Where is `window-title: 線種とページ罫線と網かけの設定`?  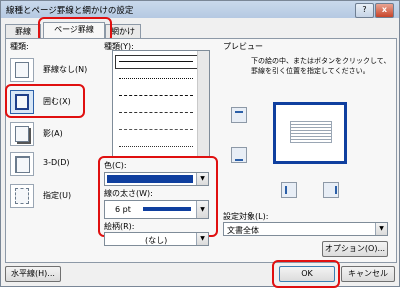 window-title: 線種とページ罫線と網かけの設定 is located at coordinates (70, 11).